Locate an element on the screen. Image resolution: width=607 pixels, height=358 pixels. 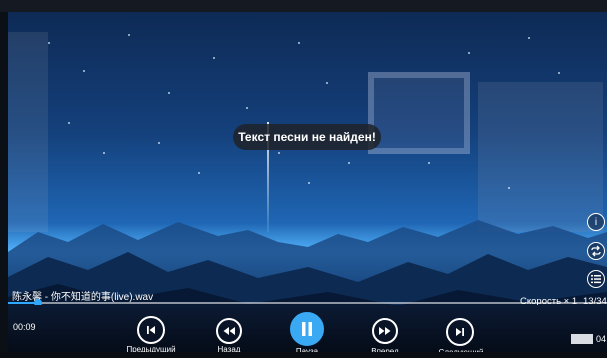
track-title: 陈永馨 - 你不知道的事(live).wav is located at coordinates (83, 297).